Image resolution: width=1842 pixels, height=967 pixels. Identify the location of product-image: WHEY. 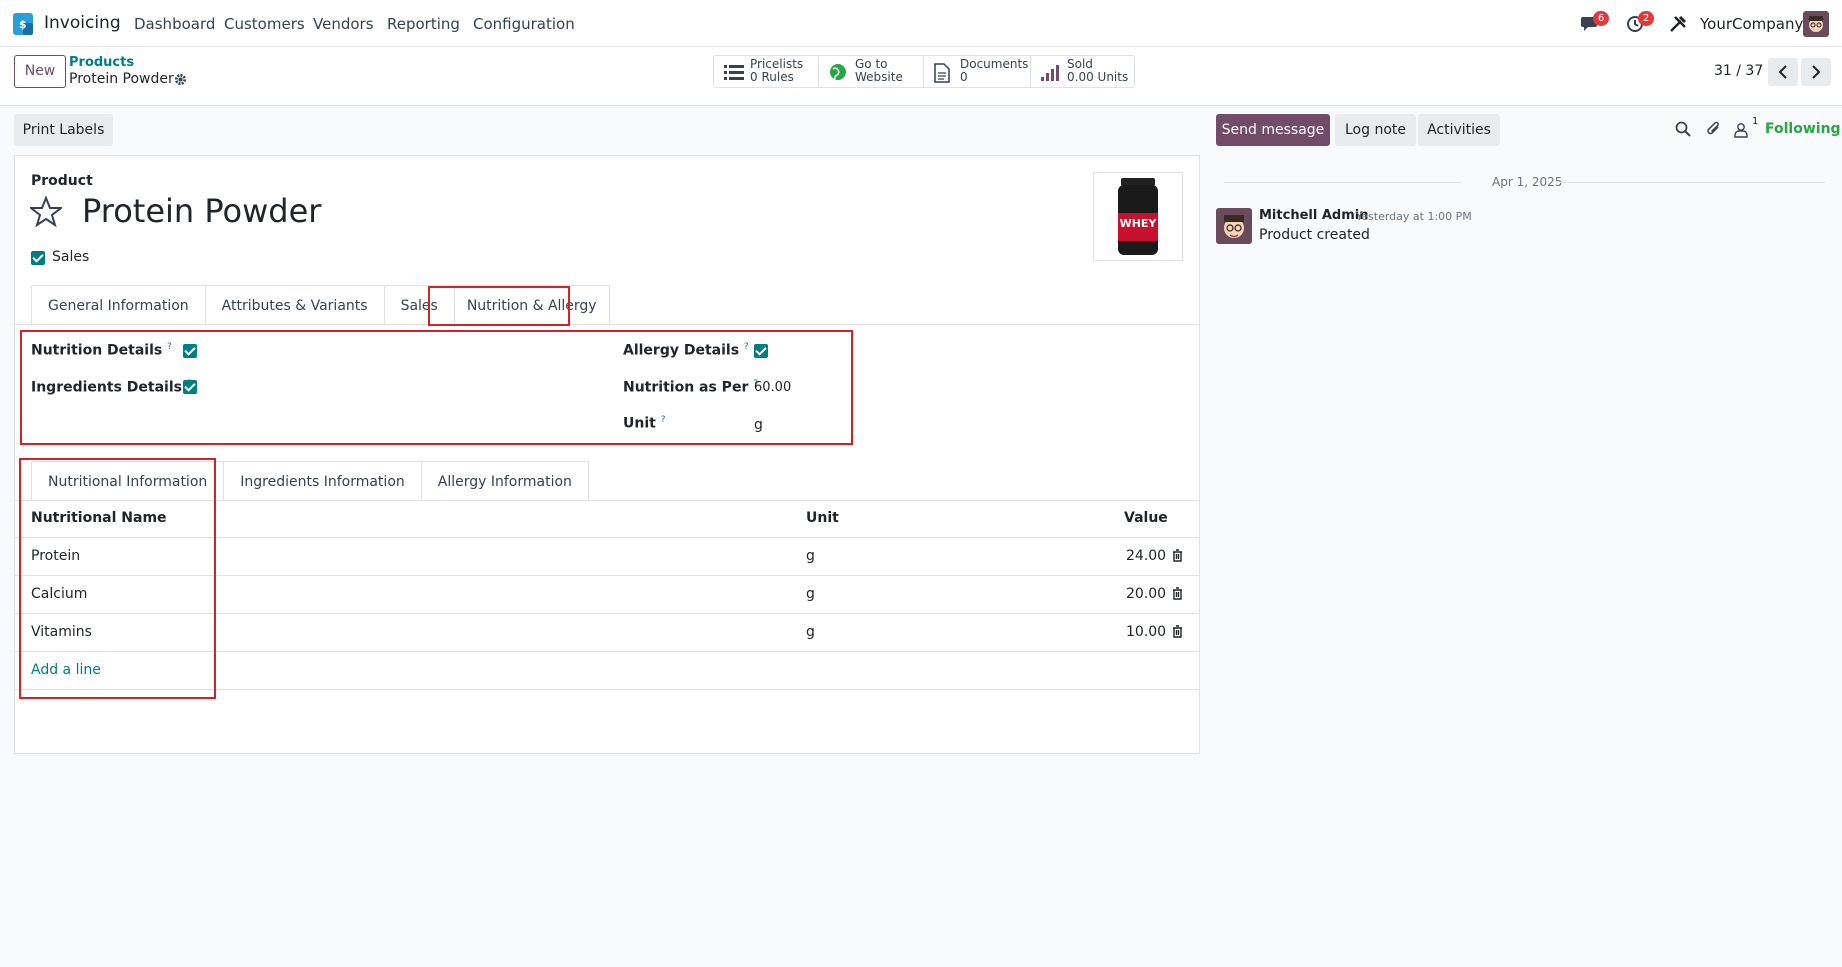
(1138, 216).